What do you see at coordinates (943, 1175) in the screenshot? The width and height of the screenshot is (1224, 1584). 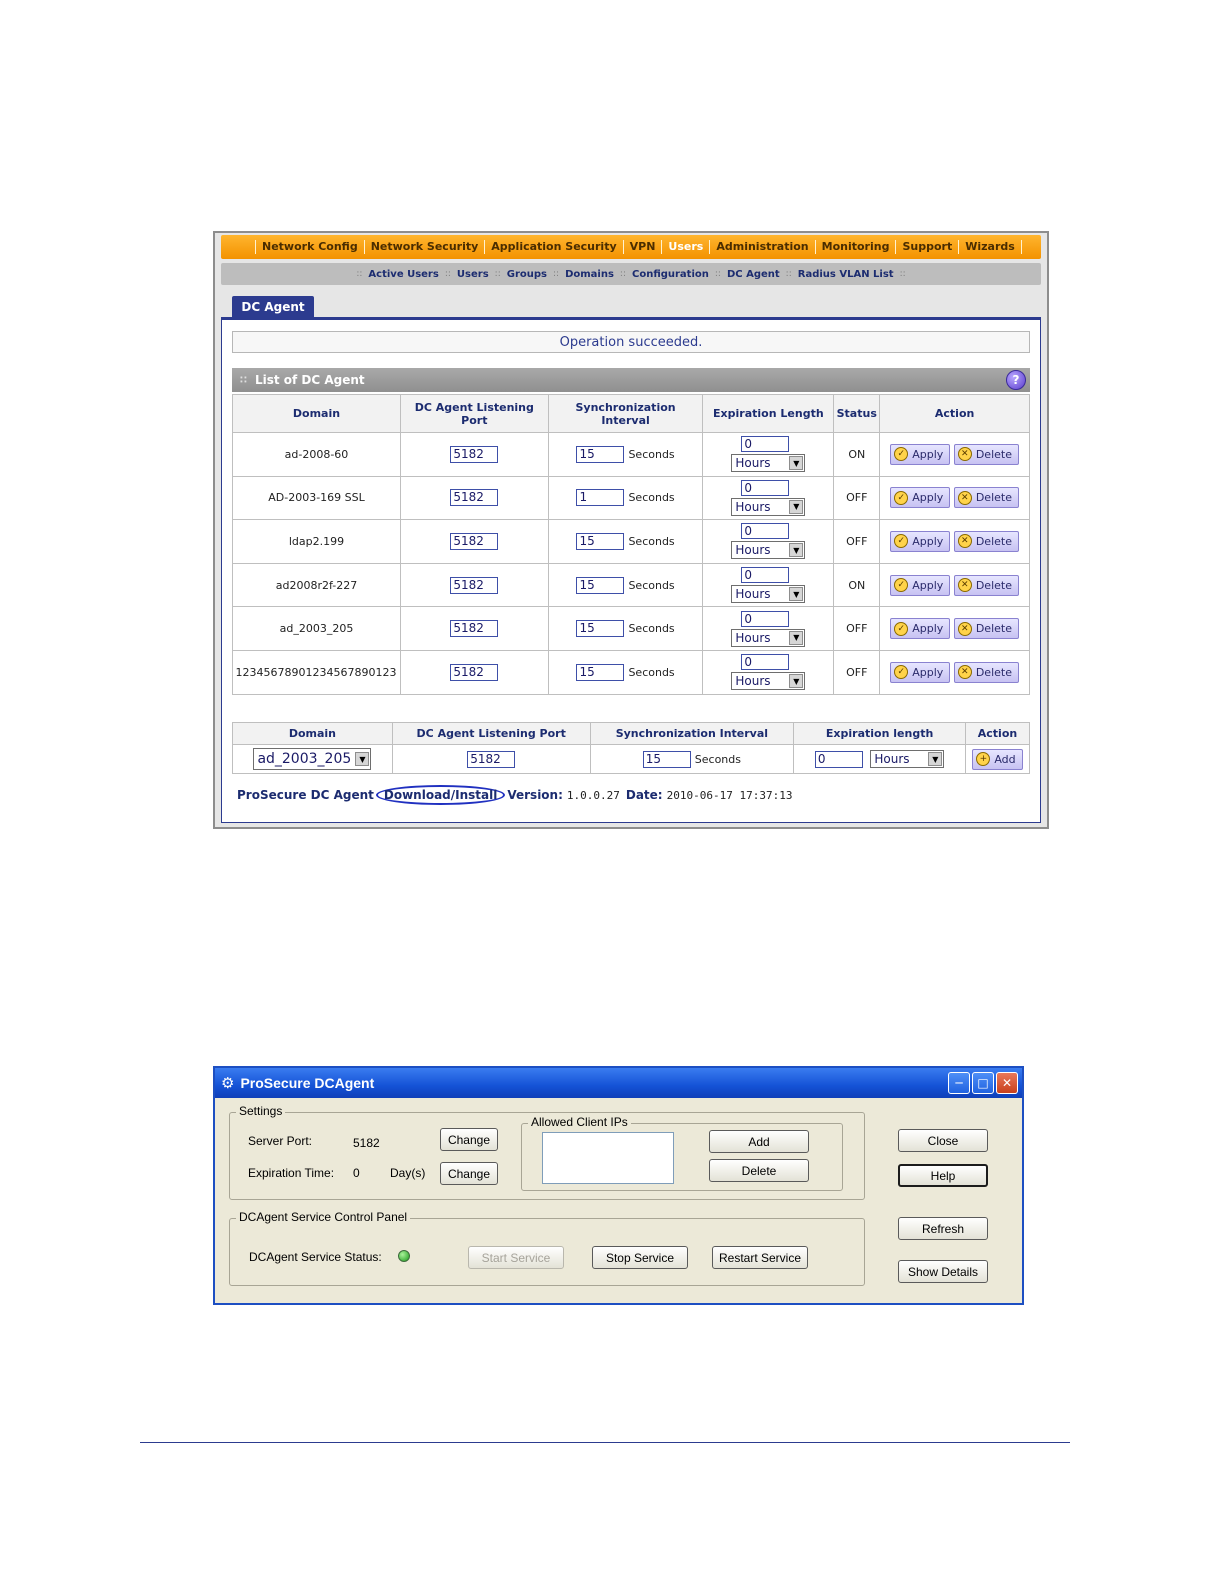 I see `help-button: Help` at bounding box center [943, 1175].